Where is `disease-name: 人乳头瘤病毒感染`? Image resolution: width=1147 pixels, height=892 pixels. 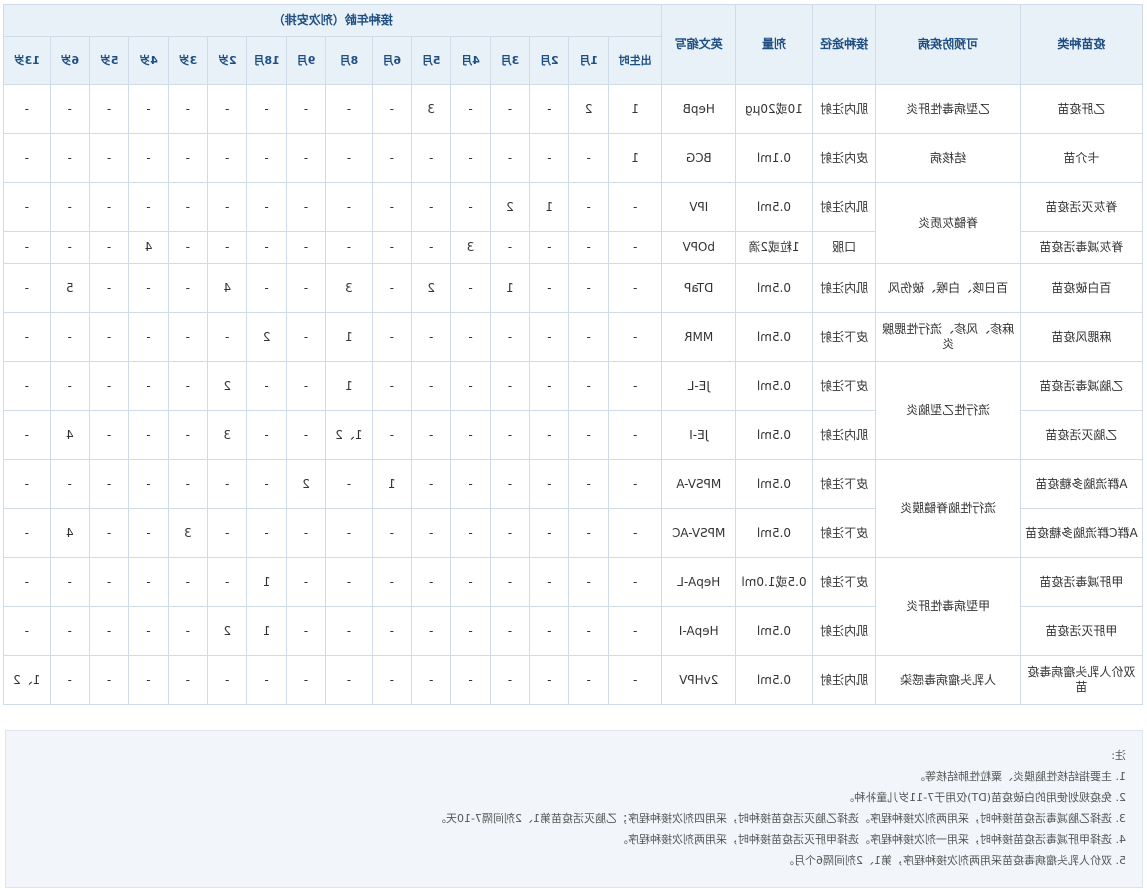
disease-name: 人乳头瘤病毒感染 is located at coordinates (948, 680).